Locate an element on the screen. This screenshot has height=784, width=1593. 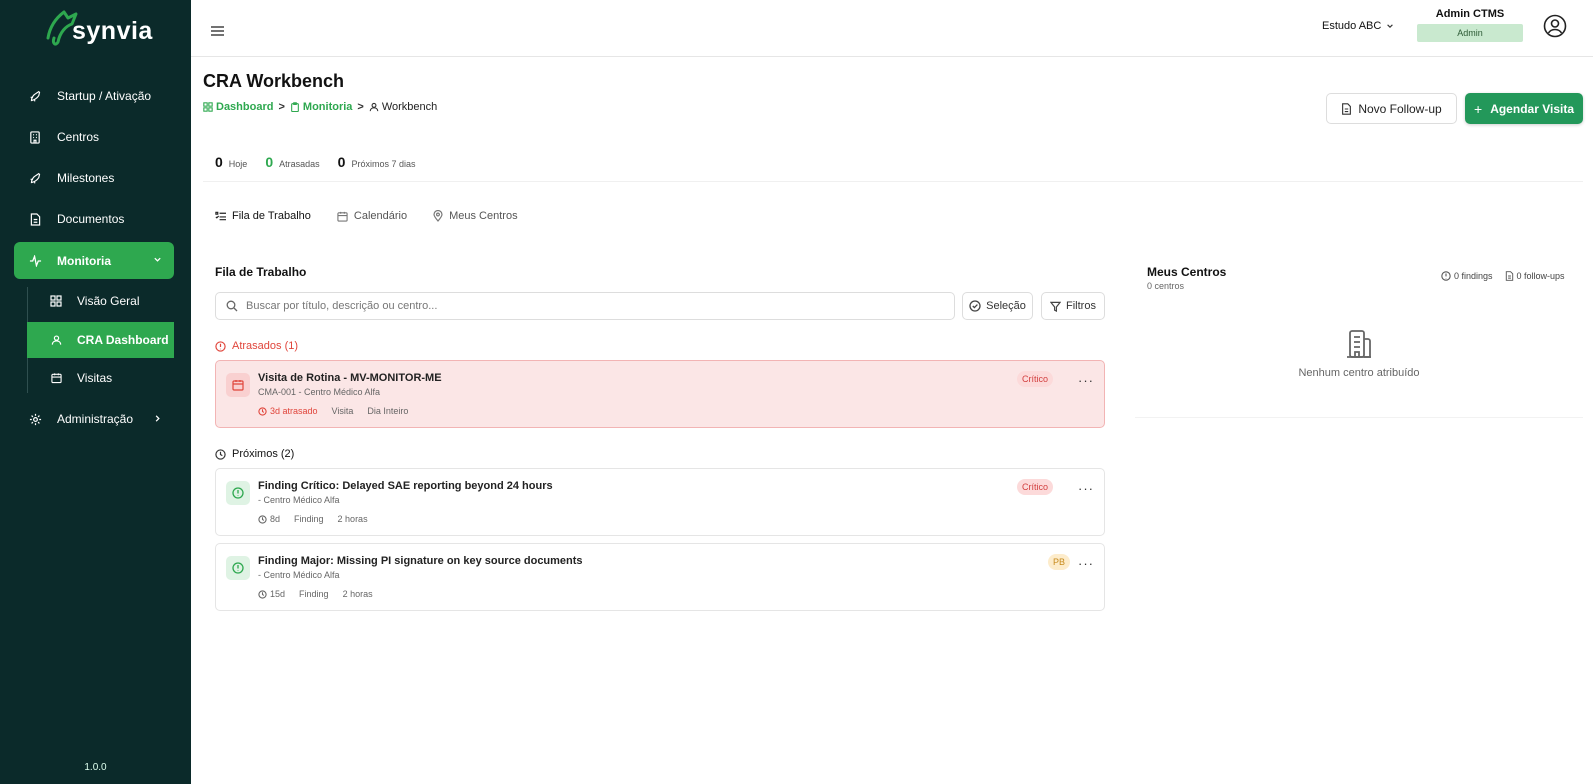
breadcrumb-monitoria: Monitoria is located at coordinates (321, 107).